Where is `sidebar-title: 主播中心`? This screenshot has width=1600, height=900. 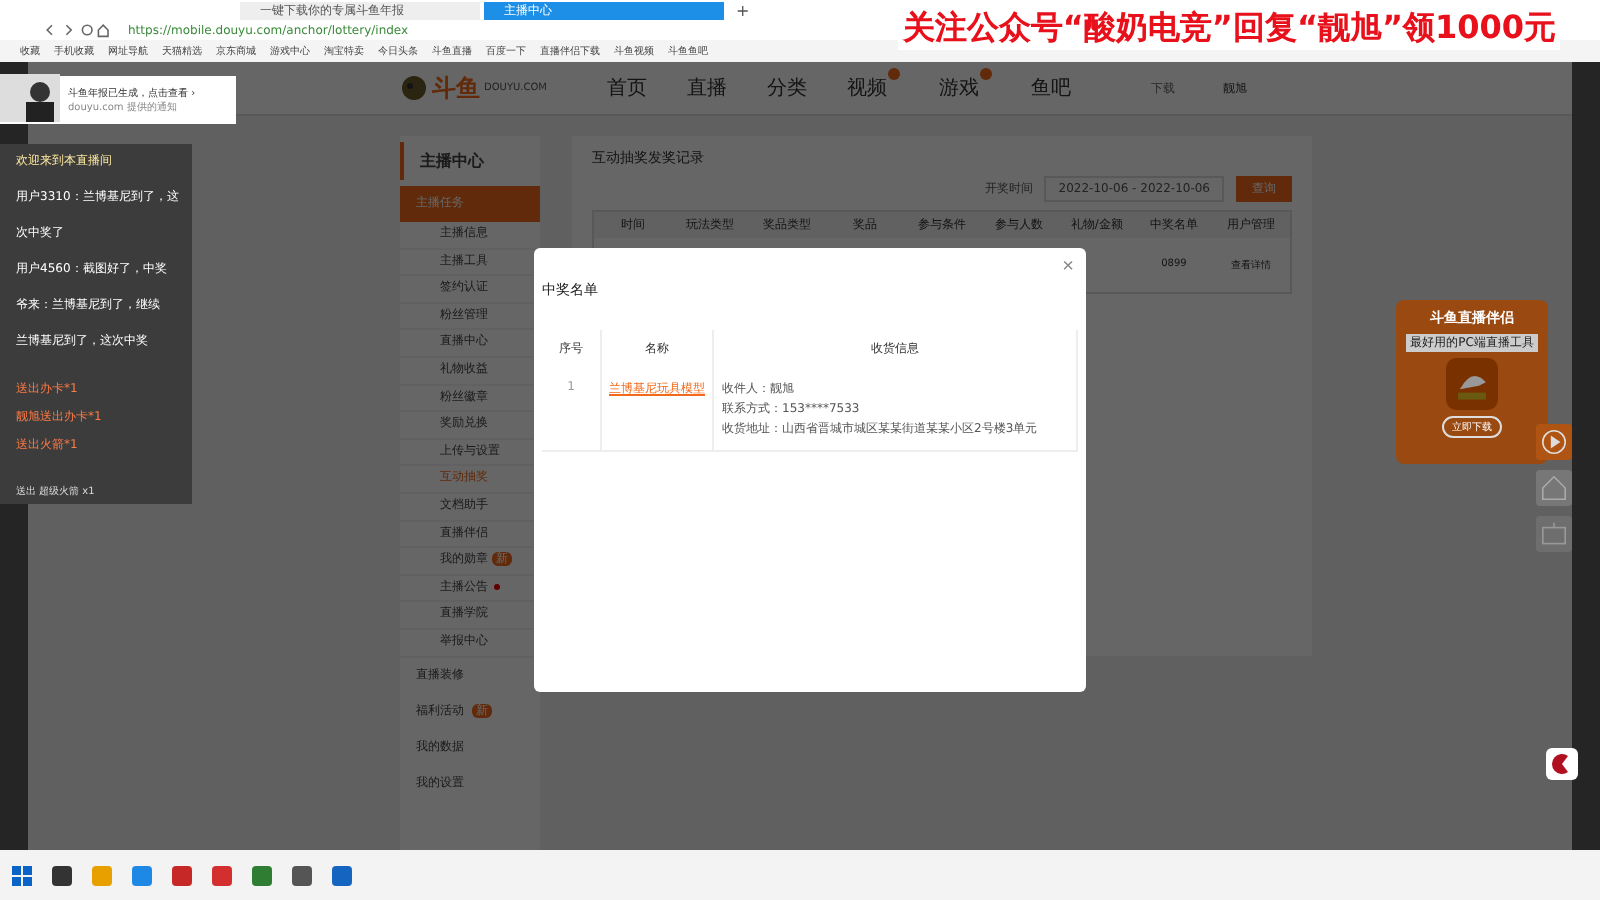
sidebar-title: 主播中心 is located at coordinates (470, 161).